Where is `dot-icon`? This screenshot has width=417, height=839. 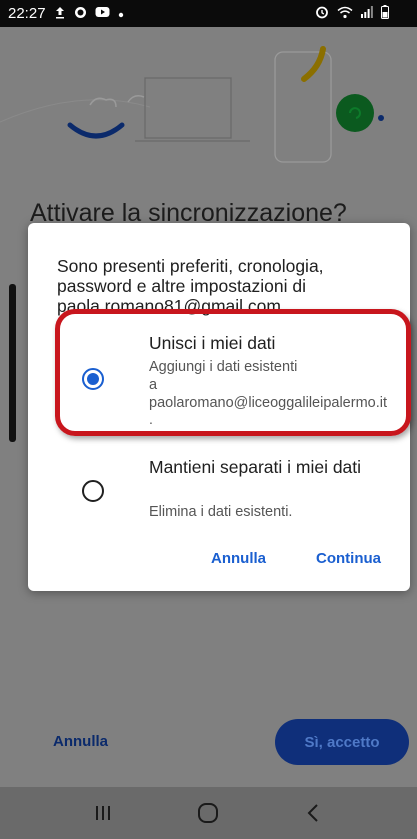
dot-icon is located at coordinates (121, 13).